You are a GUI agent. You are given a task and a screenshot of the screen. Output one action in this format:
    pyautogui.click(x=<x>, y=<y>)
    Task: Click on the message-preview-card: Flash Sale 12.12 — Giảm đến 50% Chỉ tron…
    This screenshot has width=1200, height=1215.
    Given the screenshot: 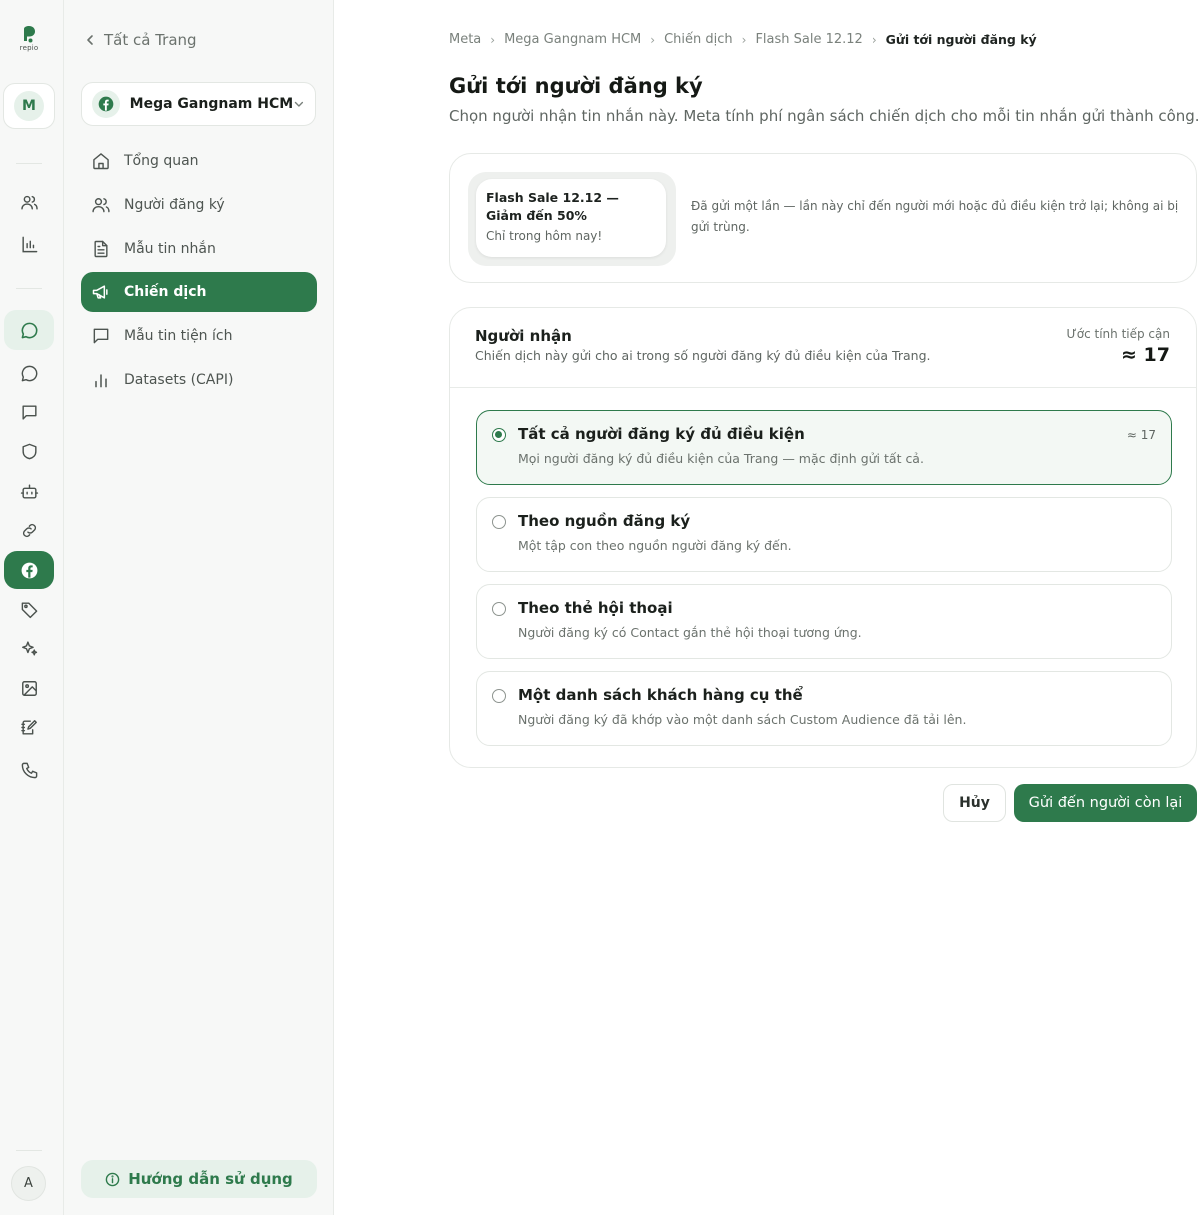 What is the action you would take?
    pyautogui.click(x=823, y=218)
    